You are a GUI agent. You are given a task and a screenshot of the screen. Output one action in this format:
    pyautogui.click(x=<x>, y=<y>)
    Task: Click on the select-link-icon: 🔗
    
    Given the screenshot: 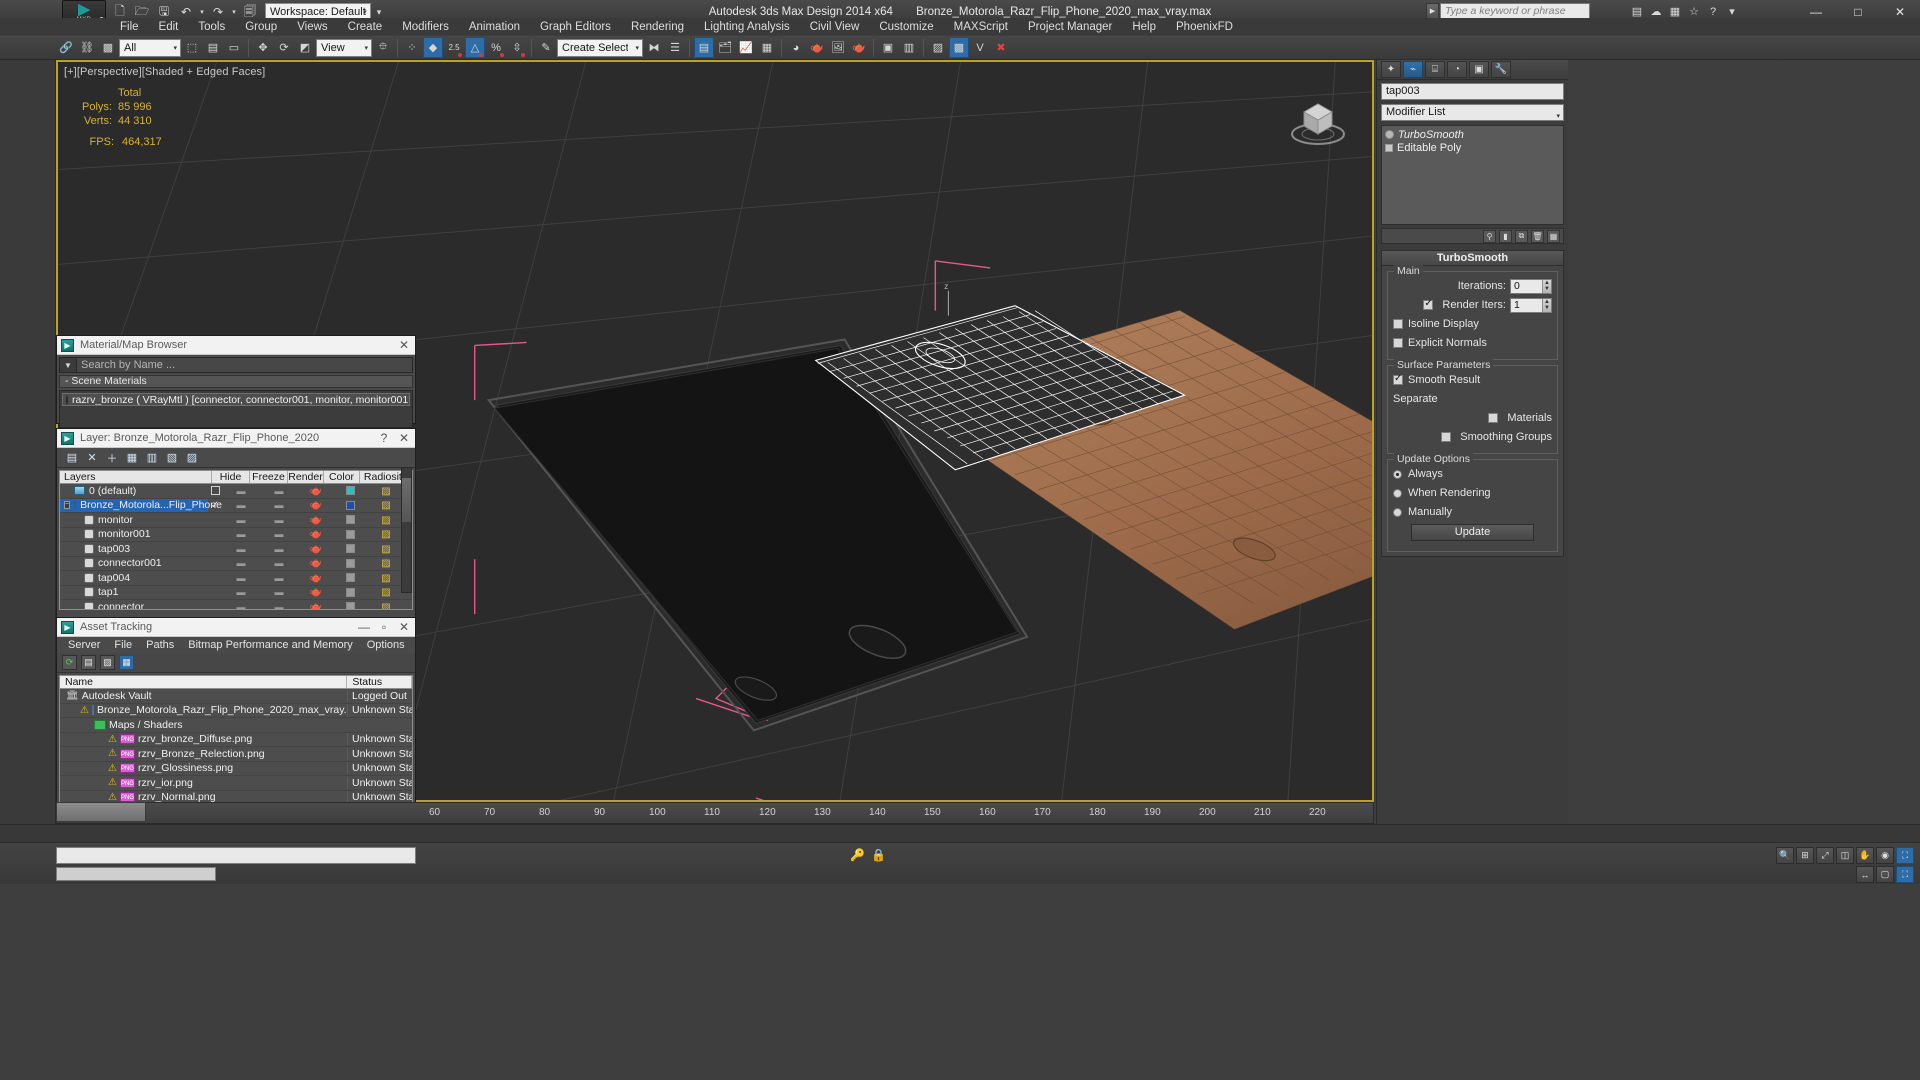 What is the action you would take?
    pyautogui.click(x=66, y=47)
    